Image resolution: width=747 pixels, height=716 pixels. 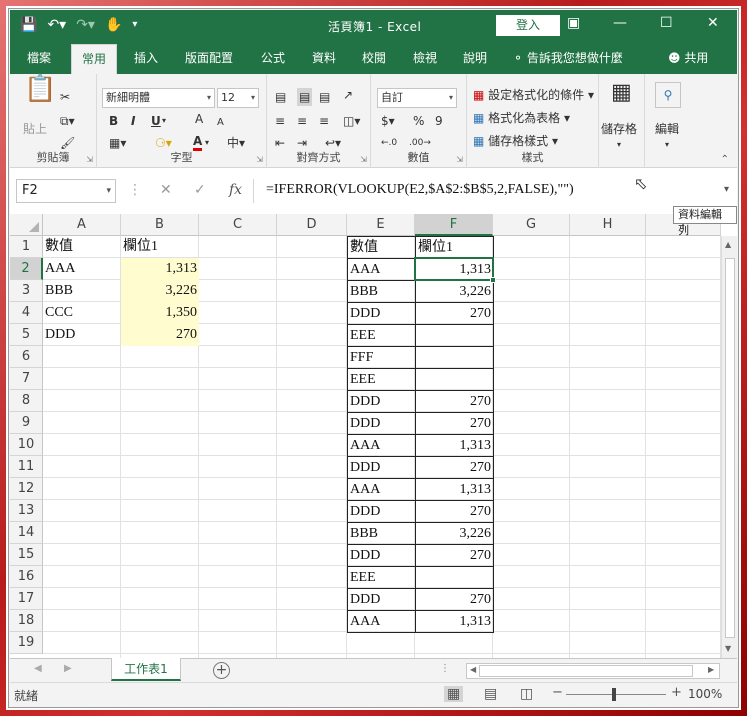 What do you see at coordinates (40, 89) in the screenshot?
I see `paste-icon: 📋` at bounding box center [40, 89].